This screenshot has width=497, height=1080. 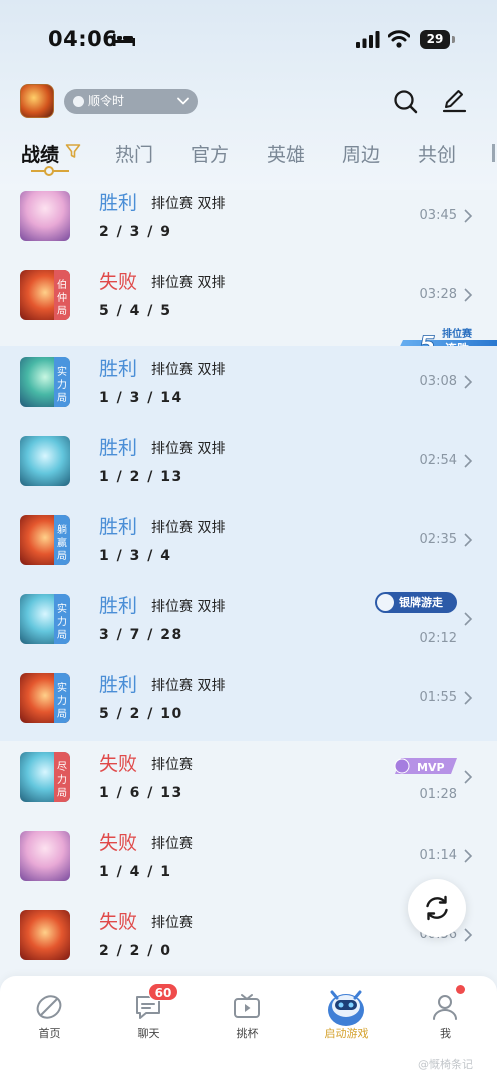 What do you see at coordinates (247, 1006) in the screenshot?
I see `video-tv-icon` at bounding box center [247, 1006].